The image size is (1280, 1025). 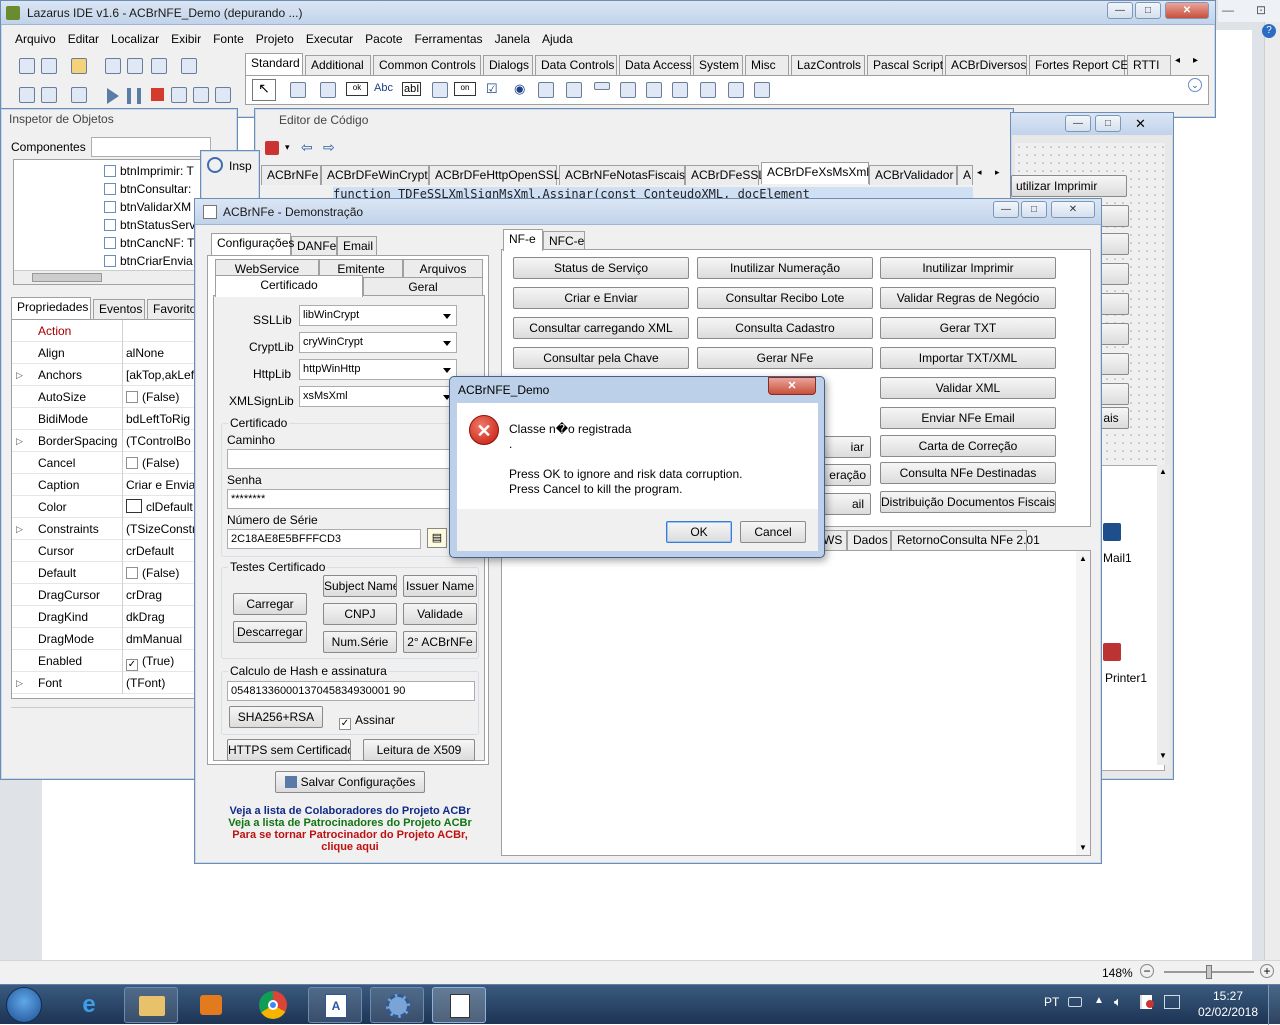 I want to click on tab-certificado: Certificado, so click(x=289, y=286).